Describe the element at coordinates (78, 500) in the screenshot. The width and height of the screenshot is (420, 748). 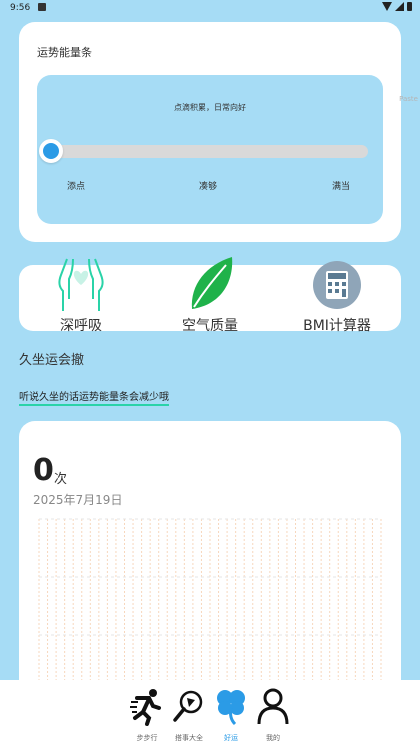
I see `count-date: 2025年7月19日` at that location.